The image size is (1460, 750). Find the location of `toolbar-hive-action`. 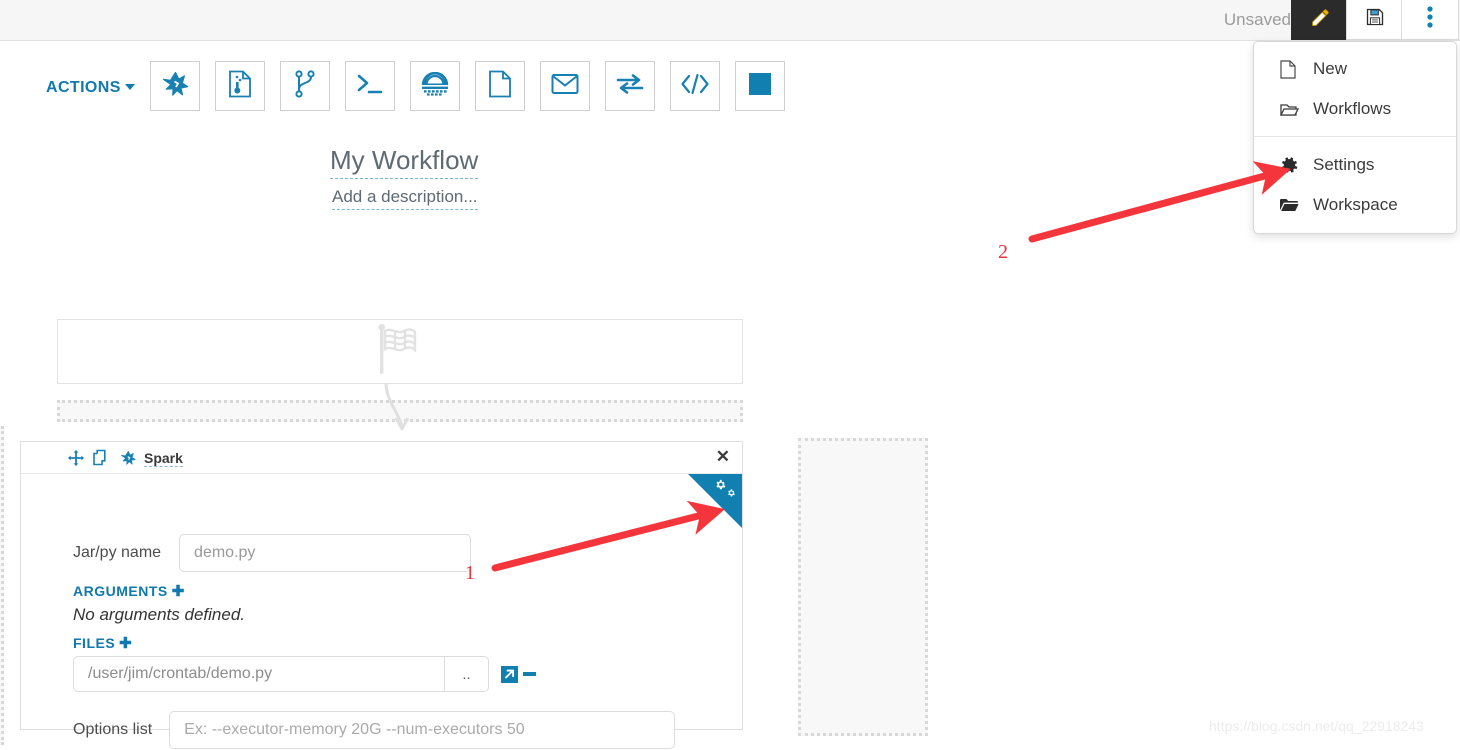

toolbar-hive-action is located at coordinates (435, 86).